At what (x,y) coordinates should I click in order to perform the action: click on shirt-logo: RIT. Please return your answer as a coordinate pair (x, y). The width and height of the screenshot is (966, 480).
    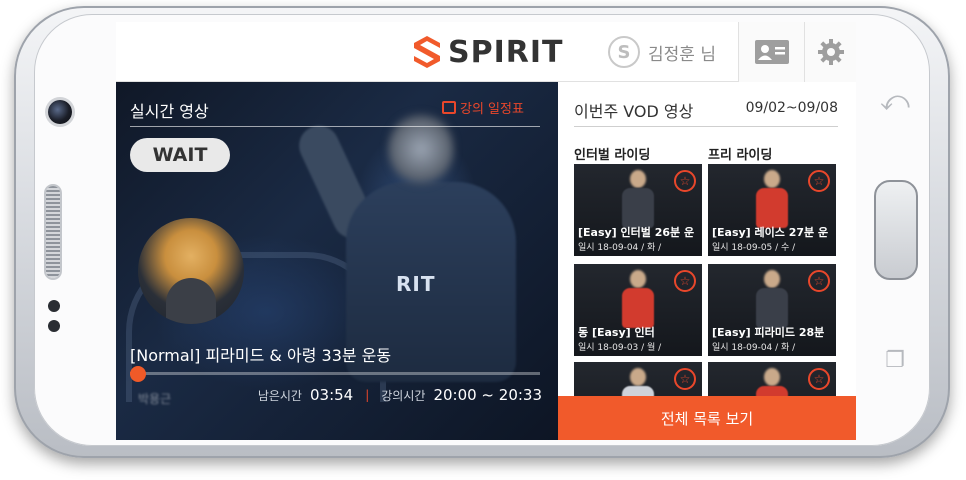
    Looking at the image, I should click on (416, 284).